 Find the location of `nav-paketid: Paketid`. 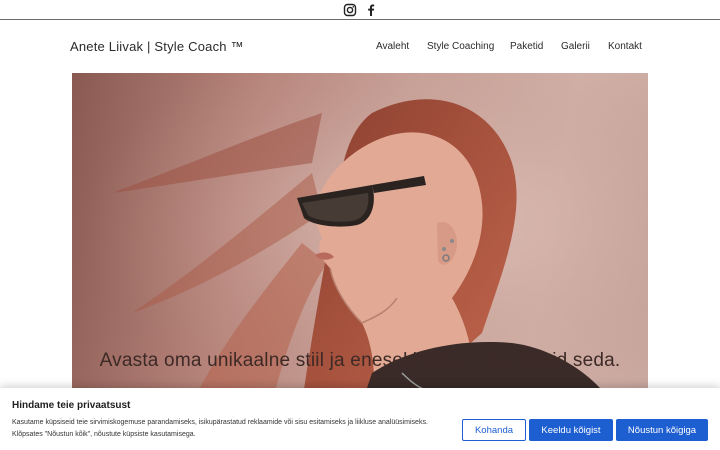

nav-paketid: Paketid is located at coordinates (526, 46).